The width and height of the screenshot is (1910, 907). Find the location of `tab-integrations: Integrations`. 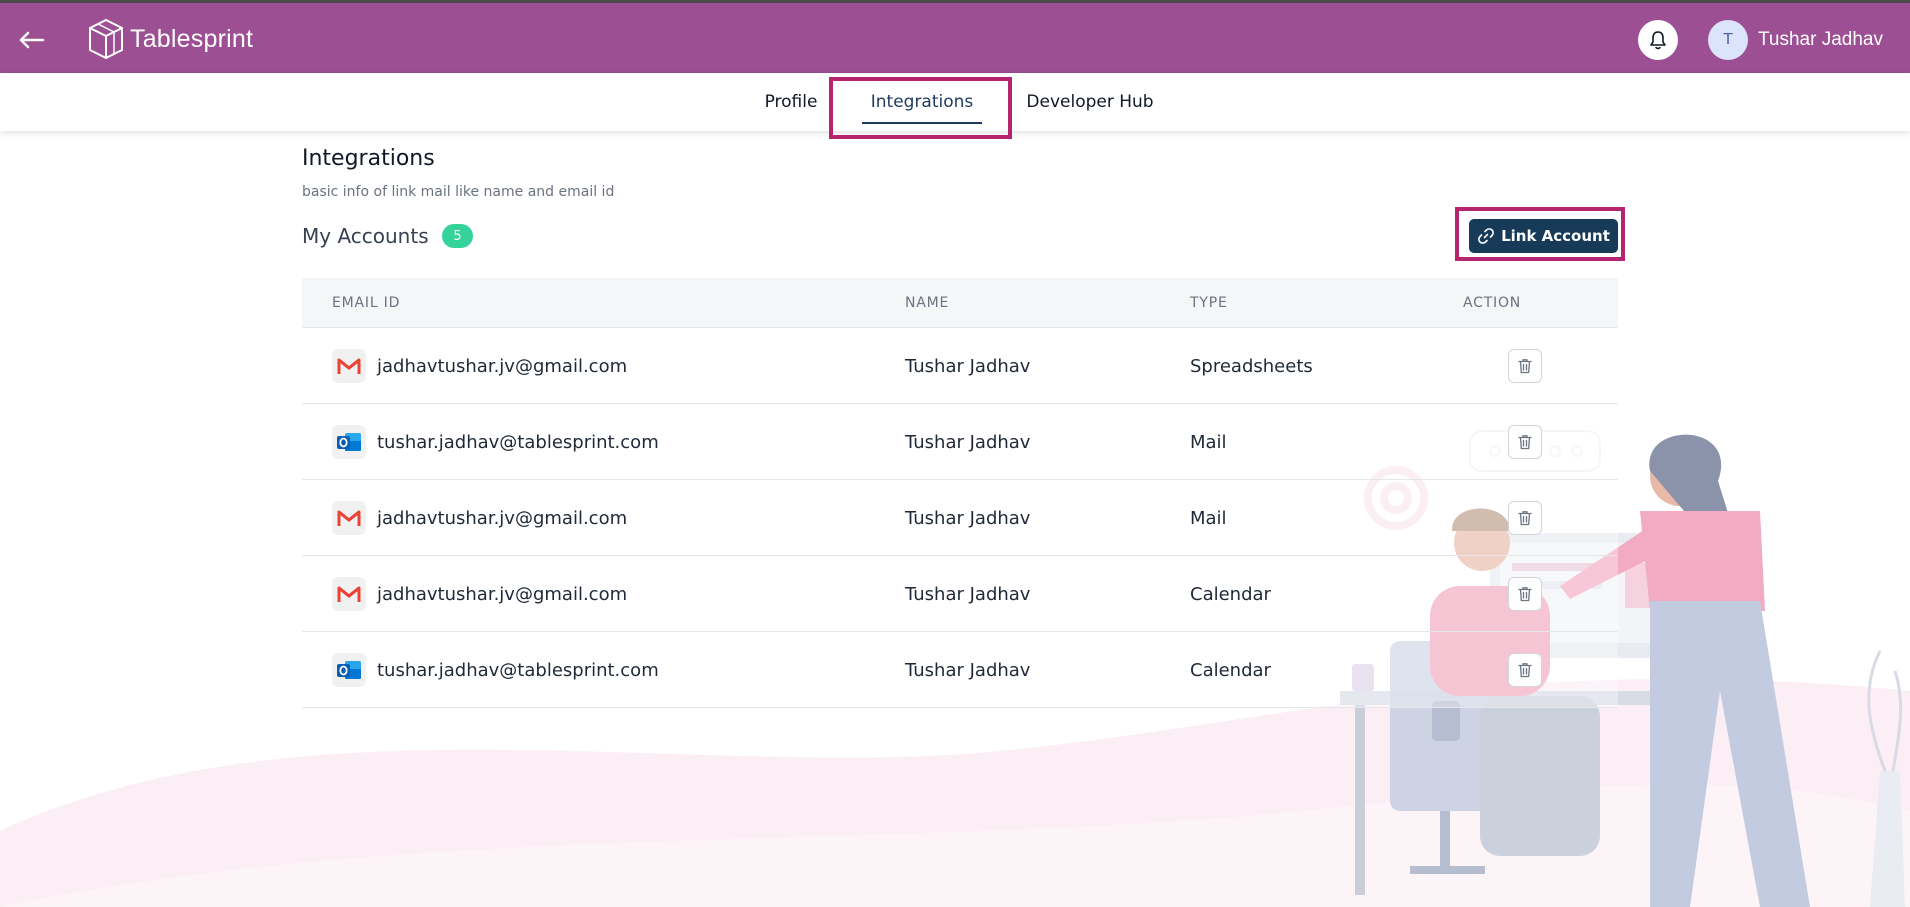

tab-integrations: Integrations is located at coordinates (922, 102).